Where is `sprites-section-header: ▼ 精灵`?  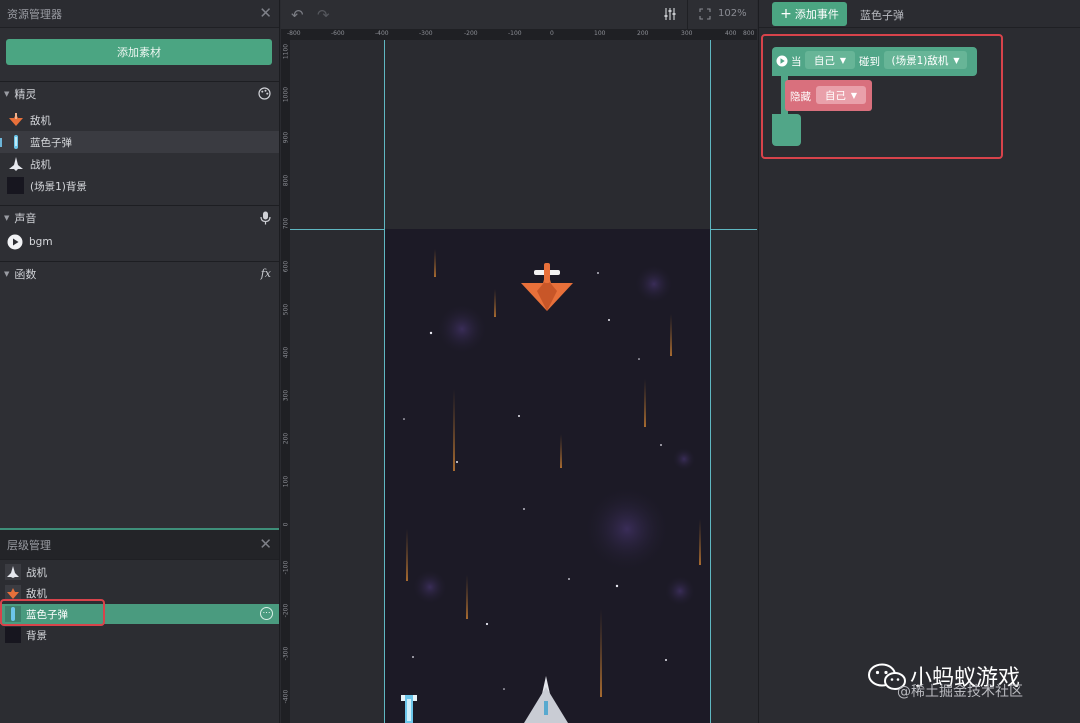 sprites-section-header: ▼ 精灵 is located at coordinates (139, 93).